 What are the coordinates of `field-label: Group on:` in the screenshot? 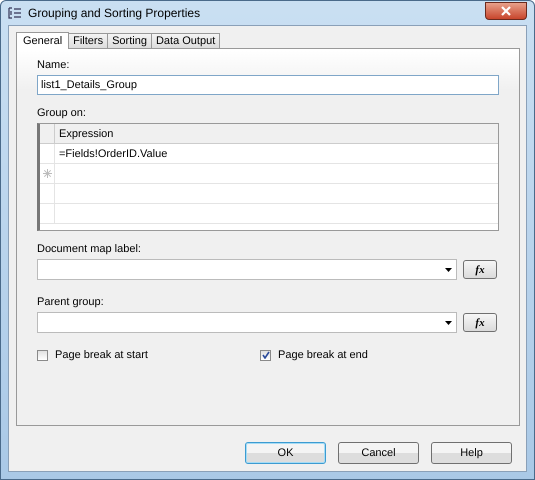 It's located at (61, 113).